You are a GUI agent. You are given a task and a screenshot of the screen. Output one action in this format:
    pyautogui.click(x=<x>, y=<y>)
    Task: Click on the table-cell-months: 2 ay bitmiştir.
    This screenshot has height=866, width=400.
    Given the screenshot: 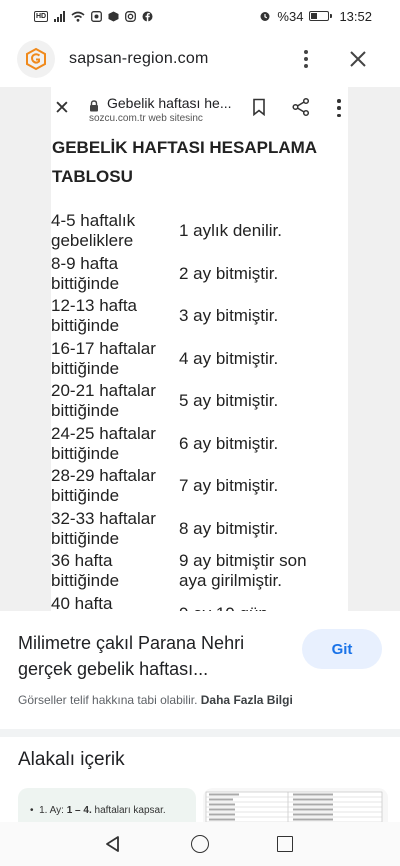 What is the action you would take?
    pyautogui.click(x=263, y=274)
    